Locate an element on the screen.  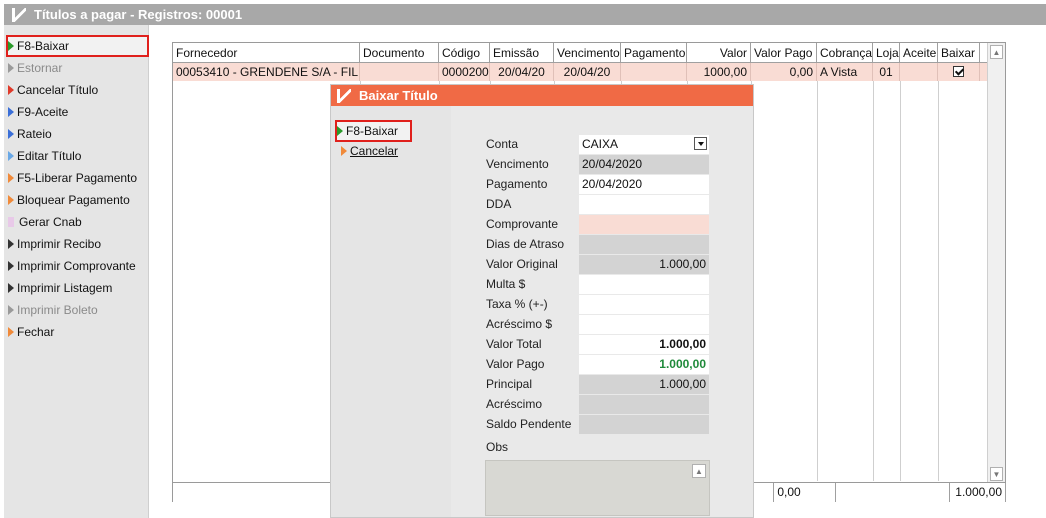
vencimento-field: 20/04/2020 is located at coordinates (644, 164).